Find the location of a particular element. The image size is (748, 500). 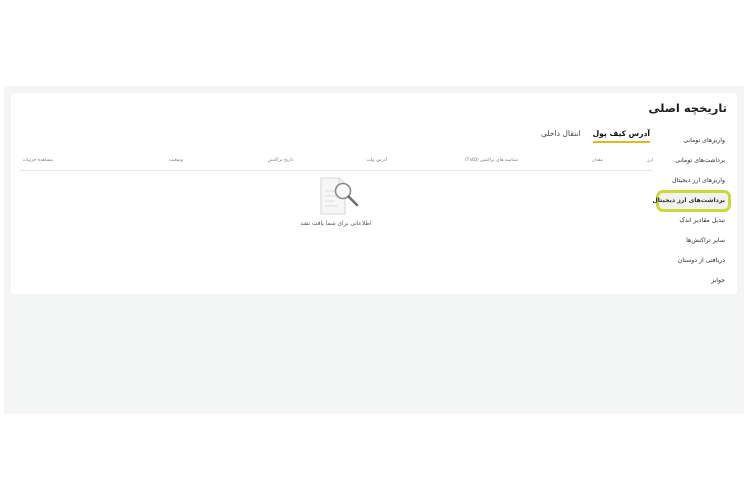

column-header-status: وضعیت is located at coordinates (175, 160).